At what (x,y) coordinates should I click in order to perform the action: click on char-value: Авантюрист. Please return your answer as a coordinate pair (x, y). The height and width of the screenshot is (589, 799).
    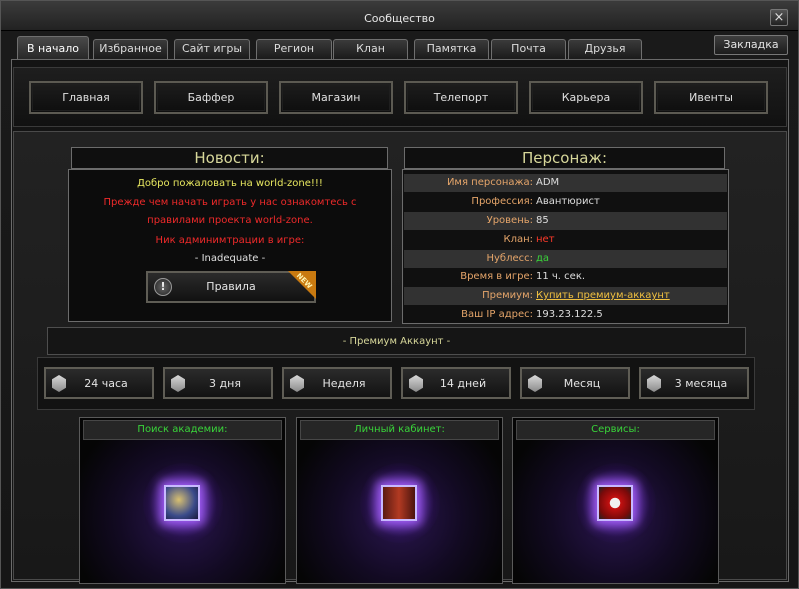
    Looking at the image, I should click on (568, 201).